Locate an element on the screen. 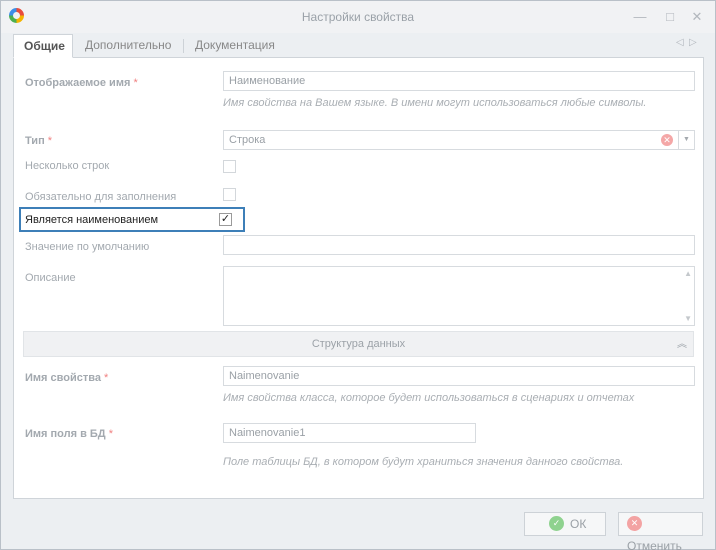 This screenshot has height=550, width=716. type-value: Строка is located at coordinates (247, 140).